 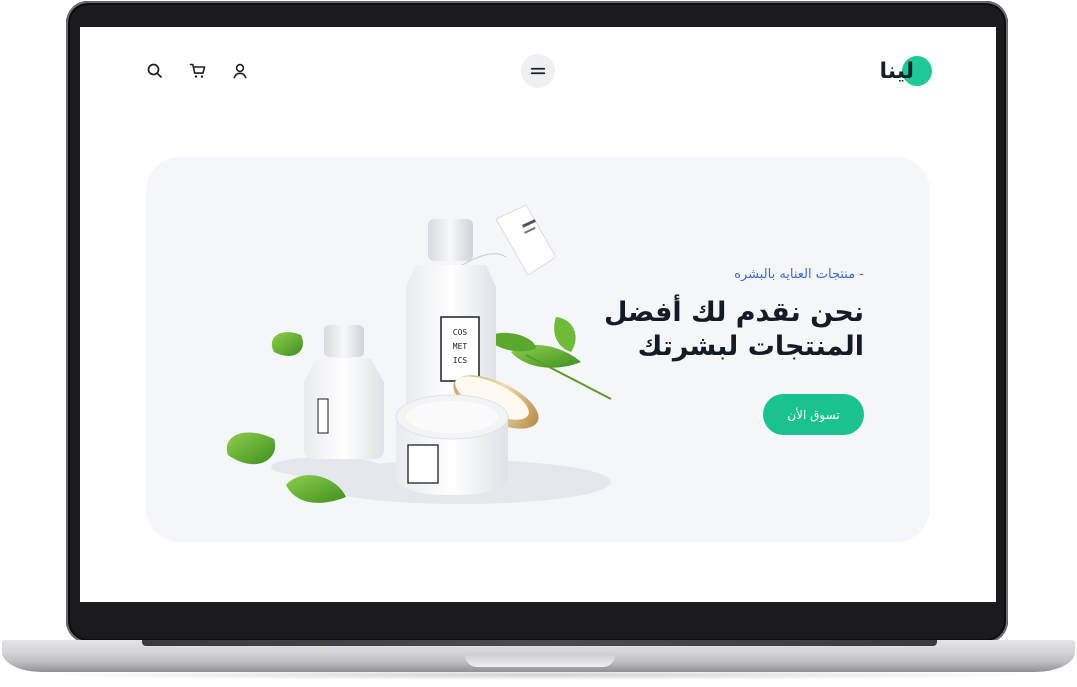 What do you see at coordinates (460, 346) in the screenshot?
I see `bottle-label-line2: MET` at bounding box center [460, 346].